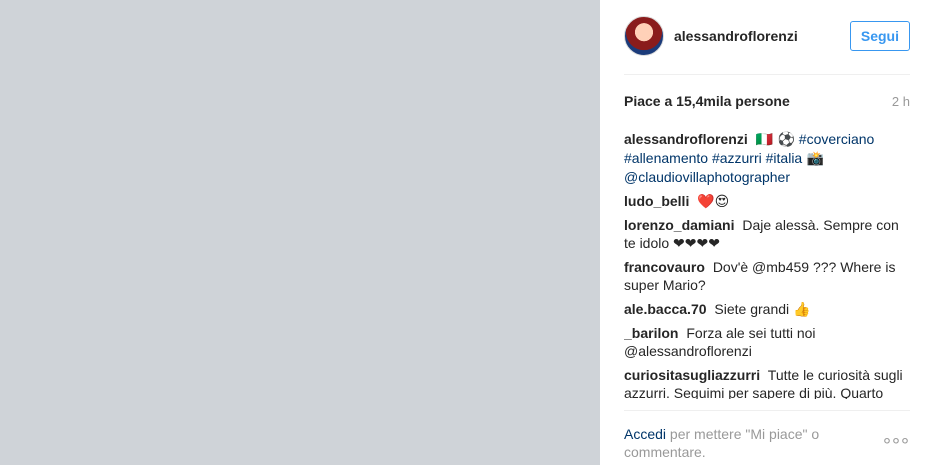  I want to click on emoji: ⚽, so click(784, 140).